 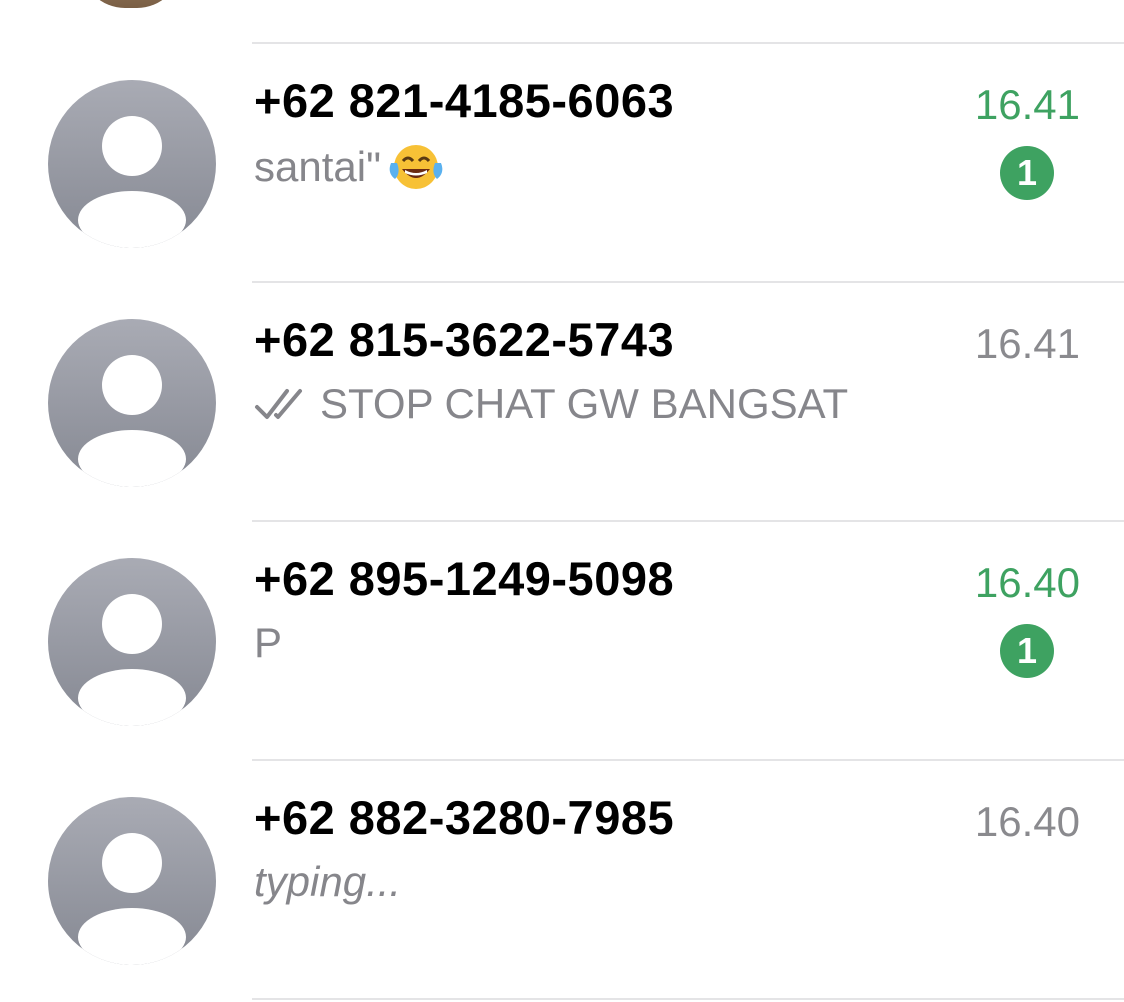 What do you see at coordinates (464, 339) in the screenshot?
I see `chat-name: +62 815-3622-5743` at bounding box center [464, 339].